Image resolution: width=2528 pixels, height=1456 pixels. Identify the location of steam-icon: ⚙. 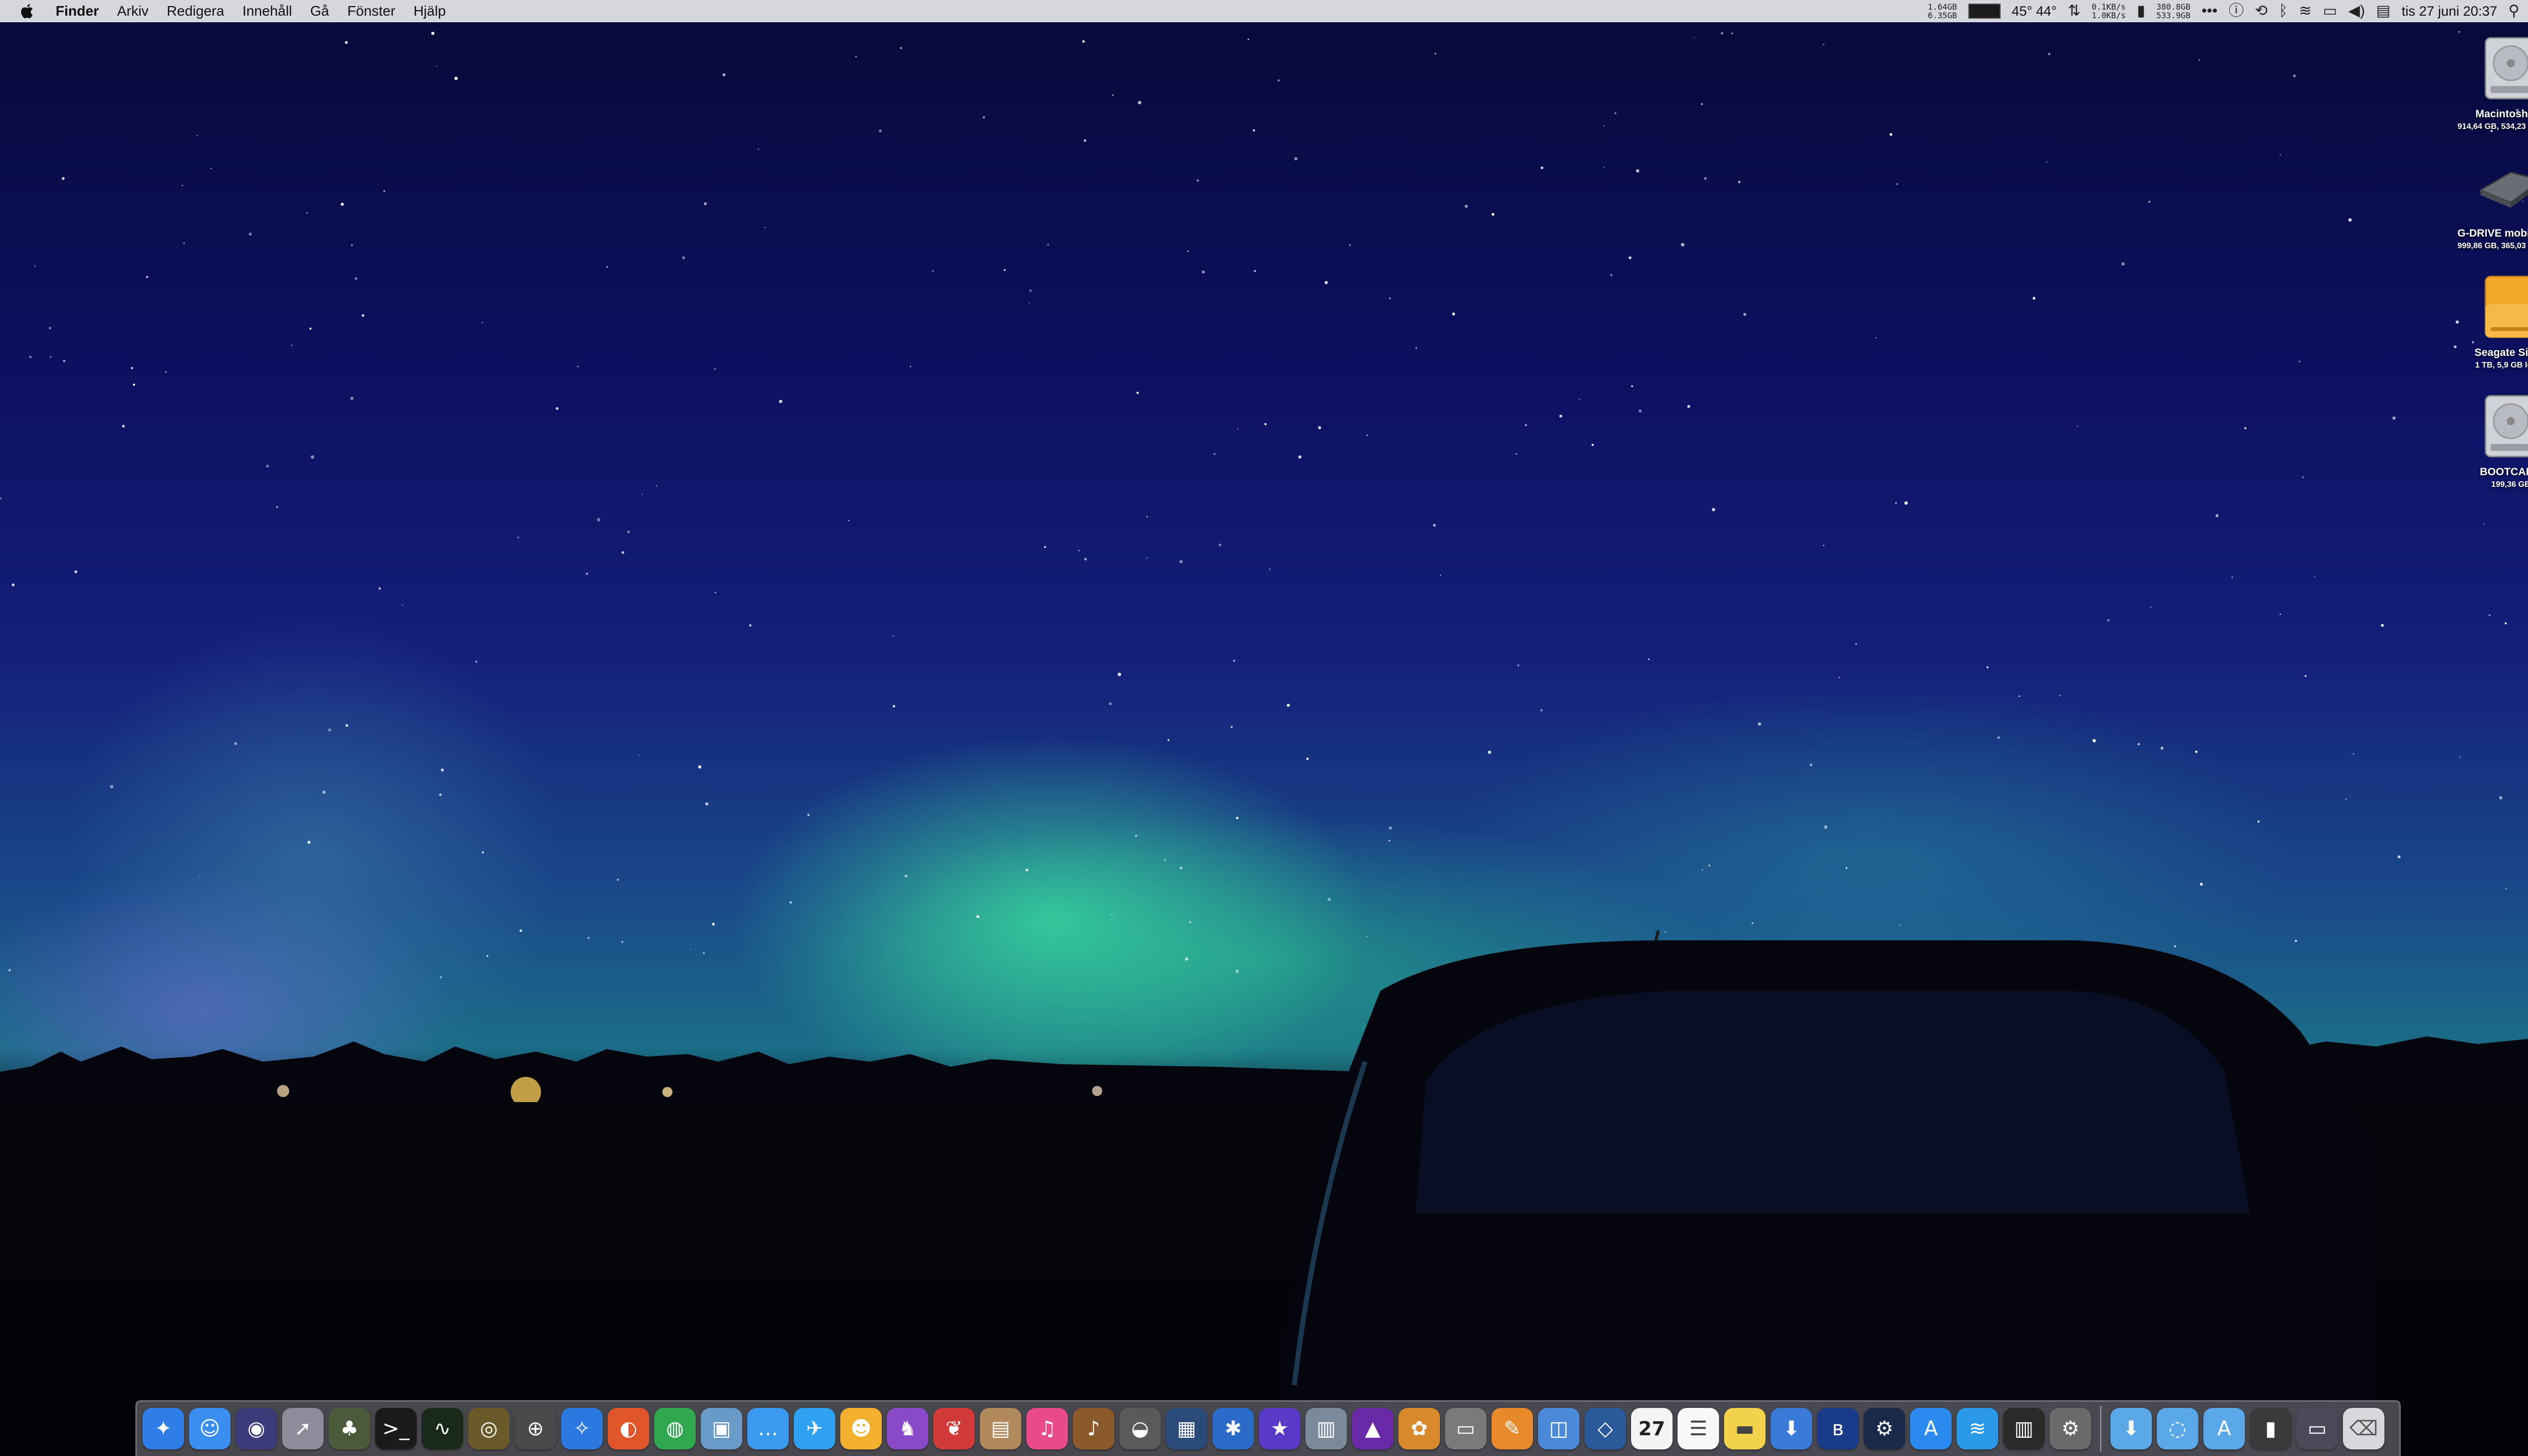
(1885, 1428).